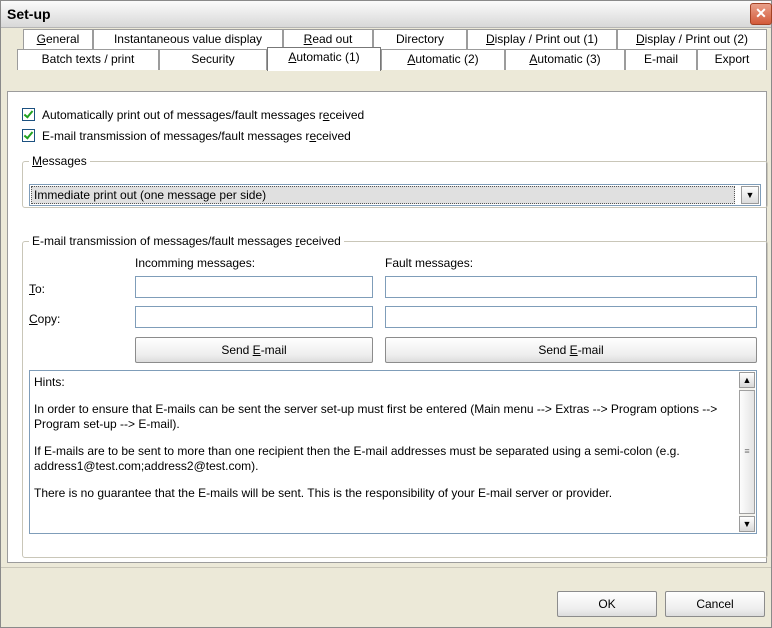  What do you see at coordinates (692, 39) in the screenshot?
I see `tab-display-print-2: Display / Print out (2)` at bounding box center [692, 39].